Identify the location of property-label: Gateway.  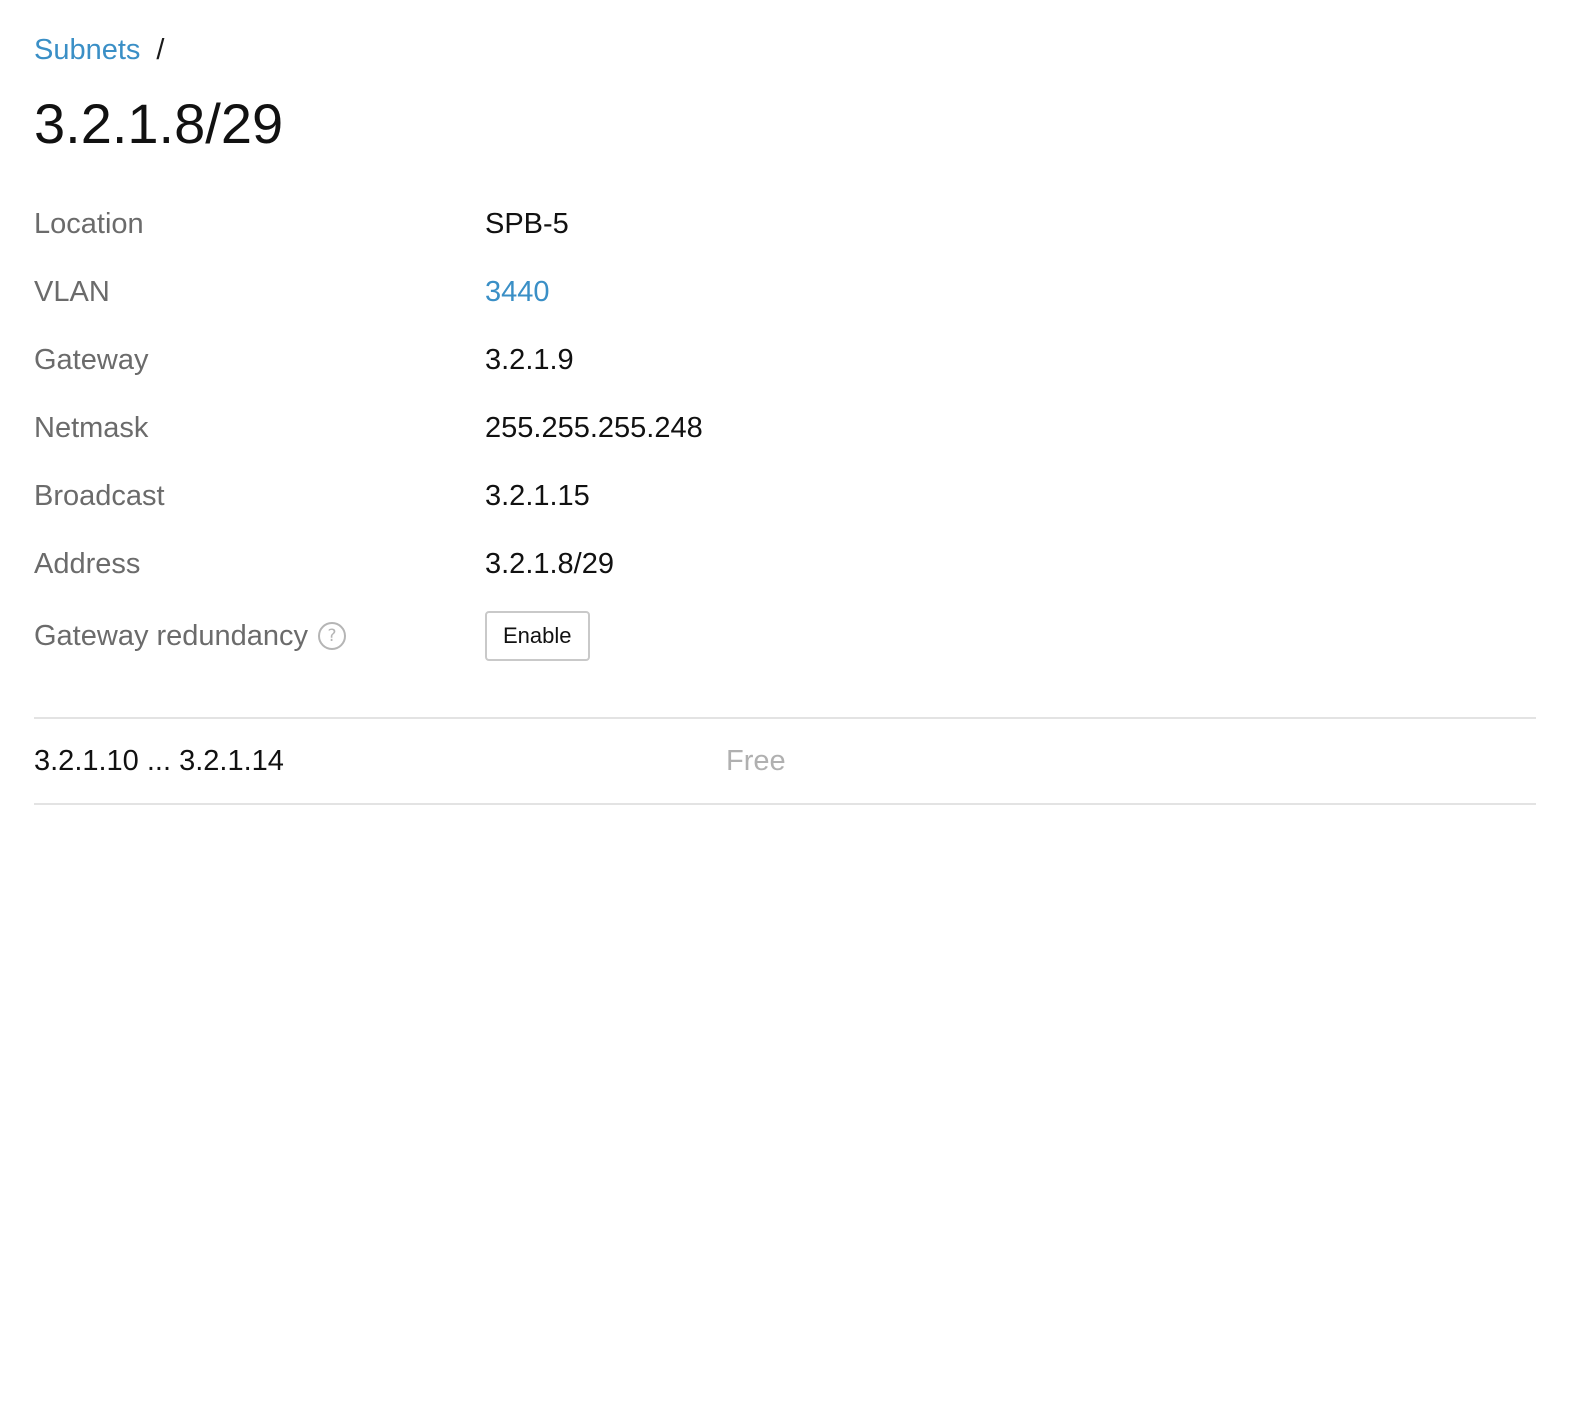
(91, 359).